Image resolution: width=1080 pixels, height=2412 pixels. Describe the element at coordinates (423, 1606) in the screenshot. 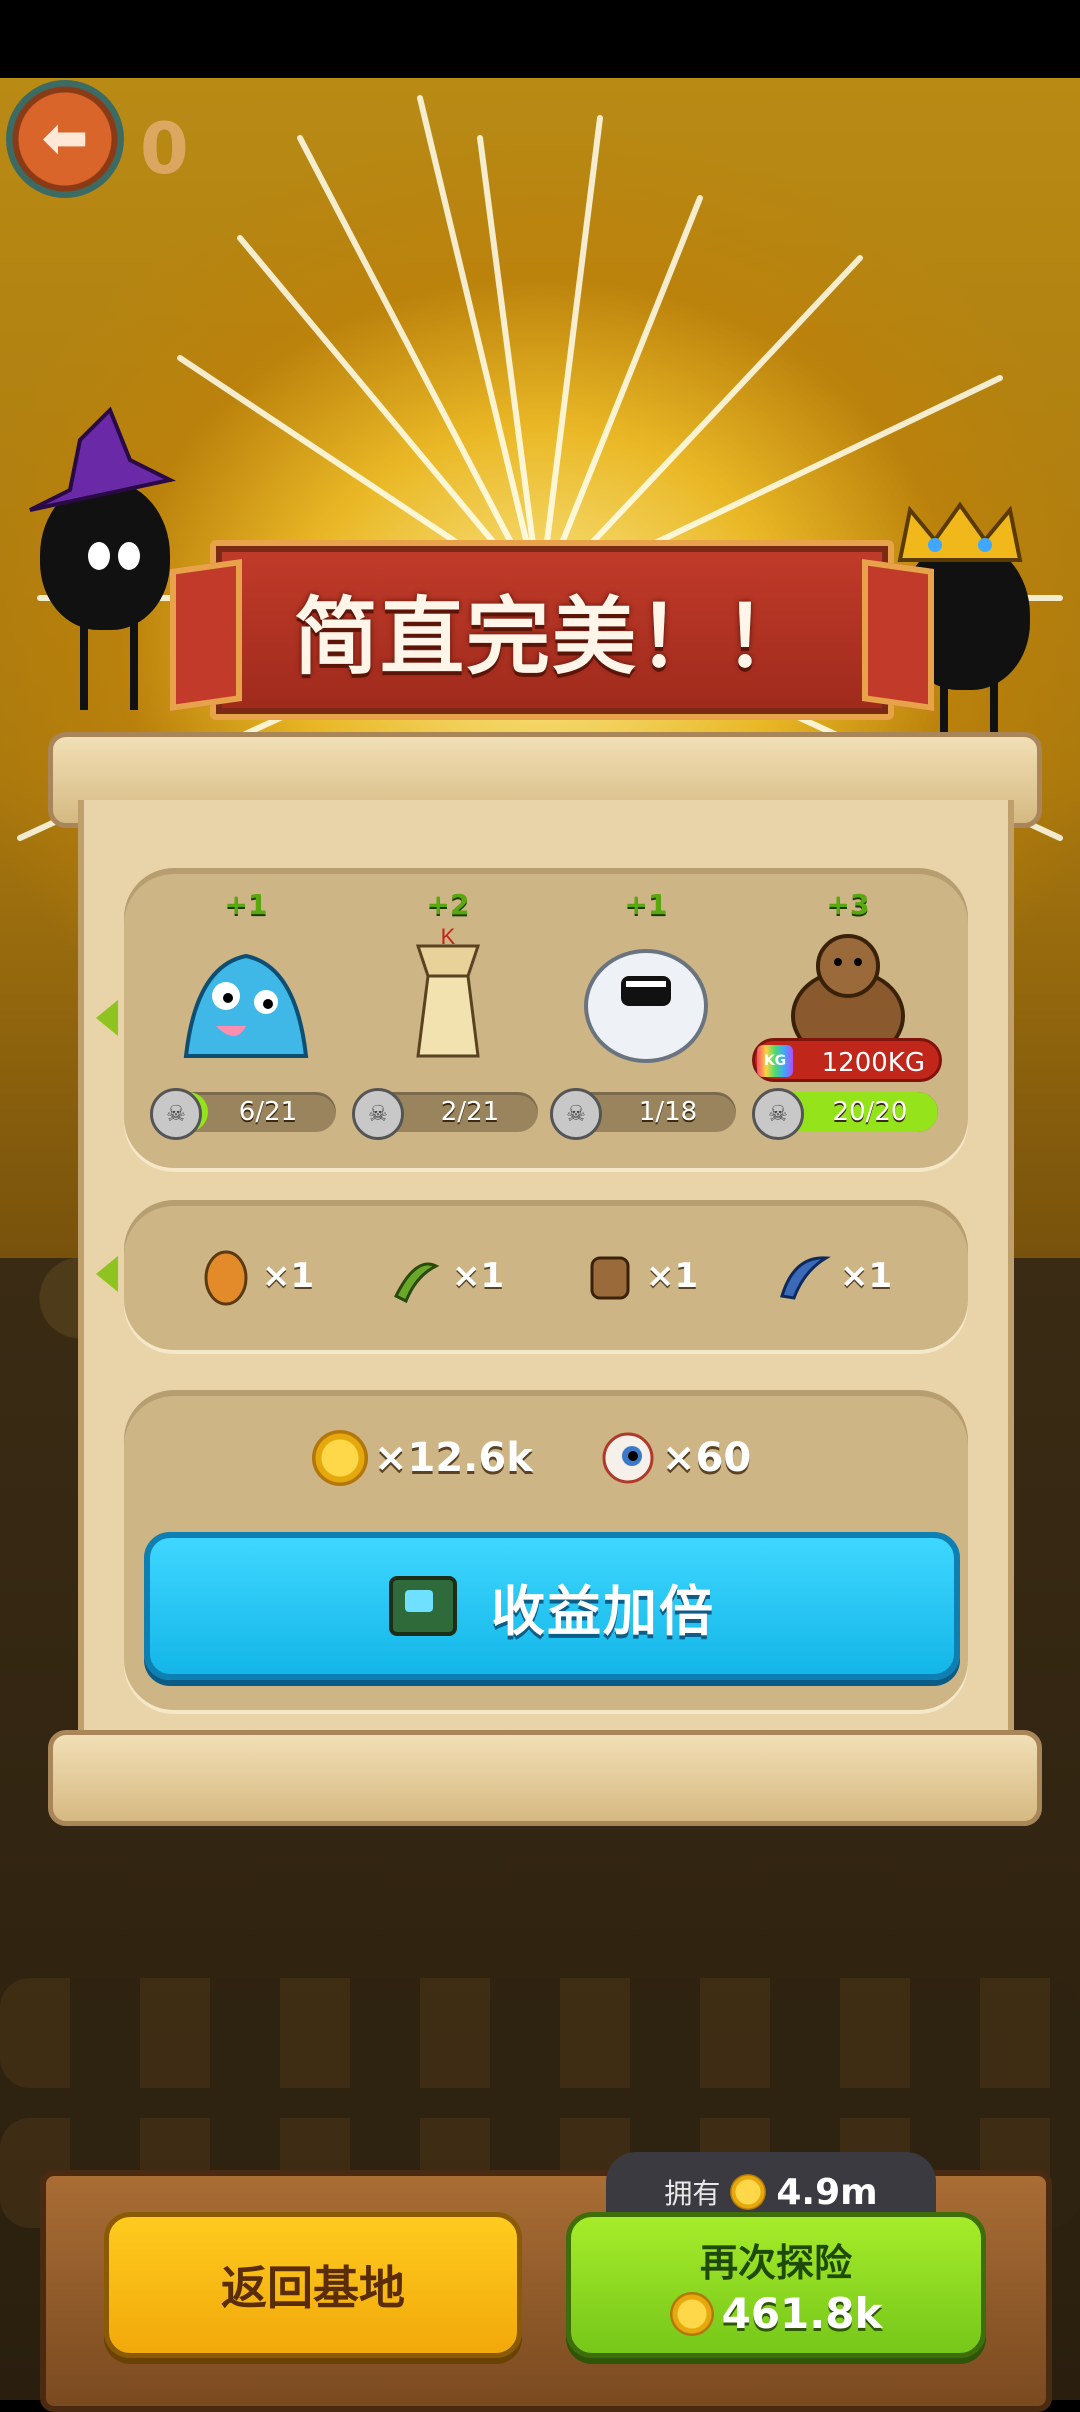

I see `video-ad-icon` at that location.